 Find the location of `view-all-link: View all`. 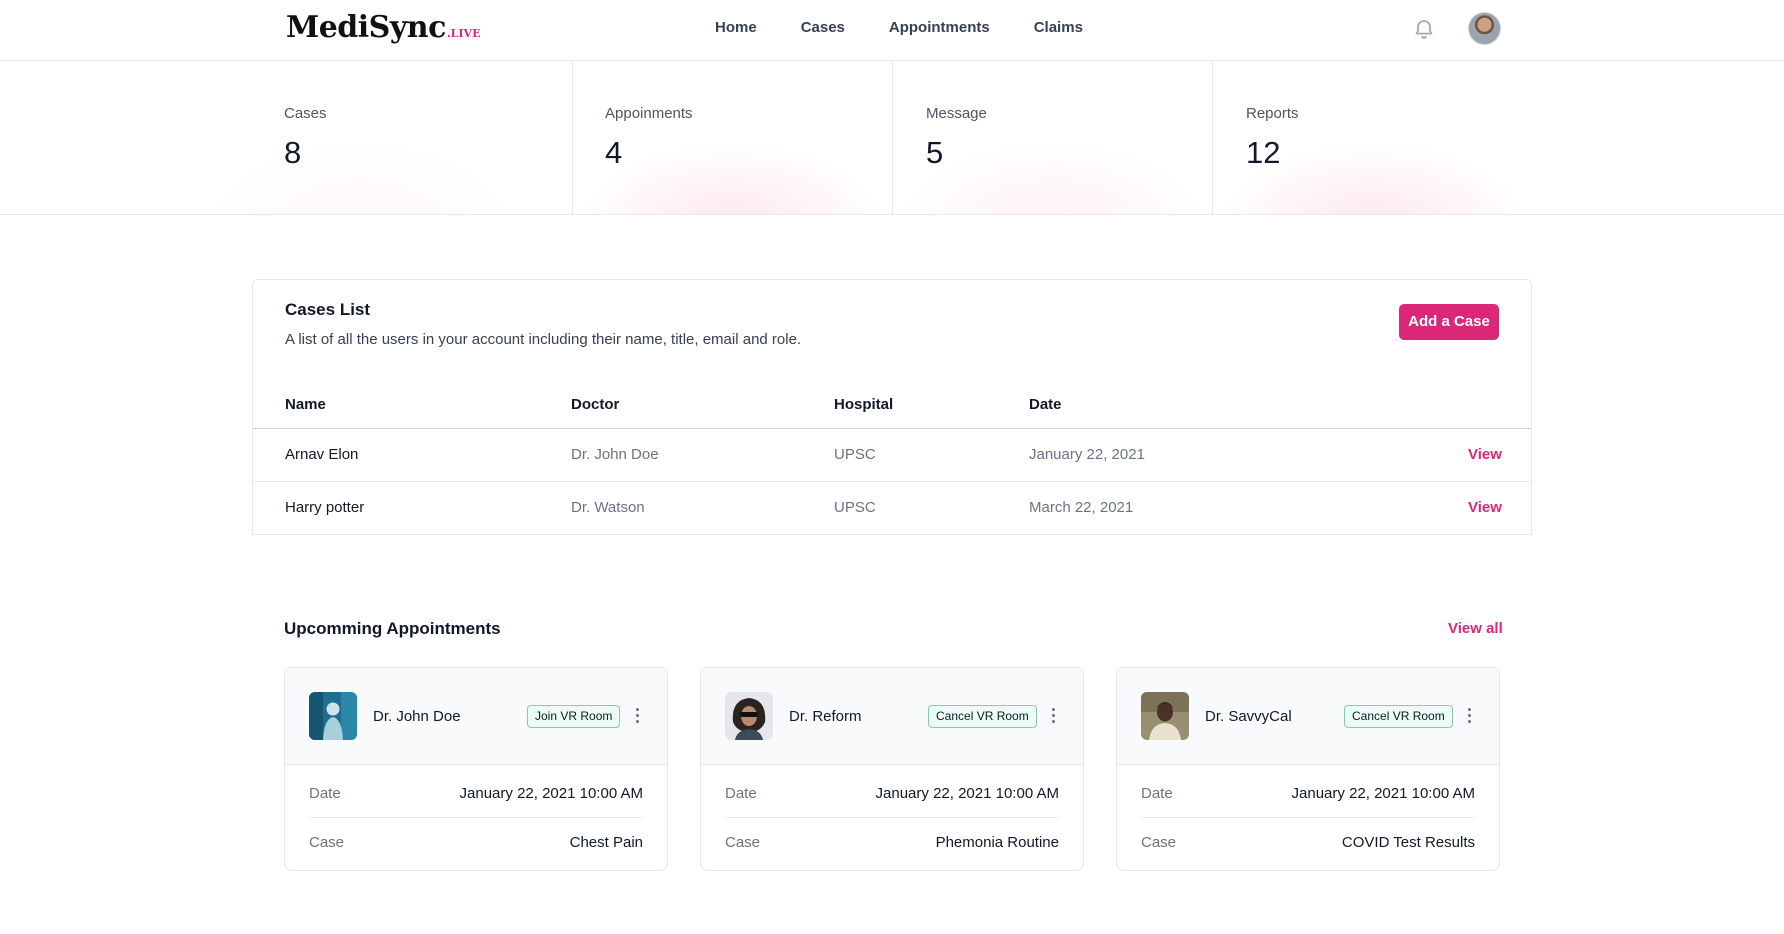

view-all-link: View all is located at coordinates (1475, 628).